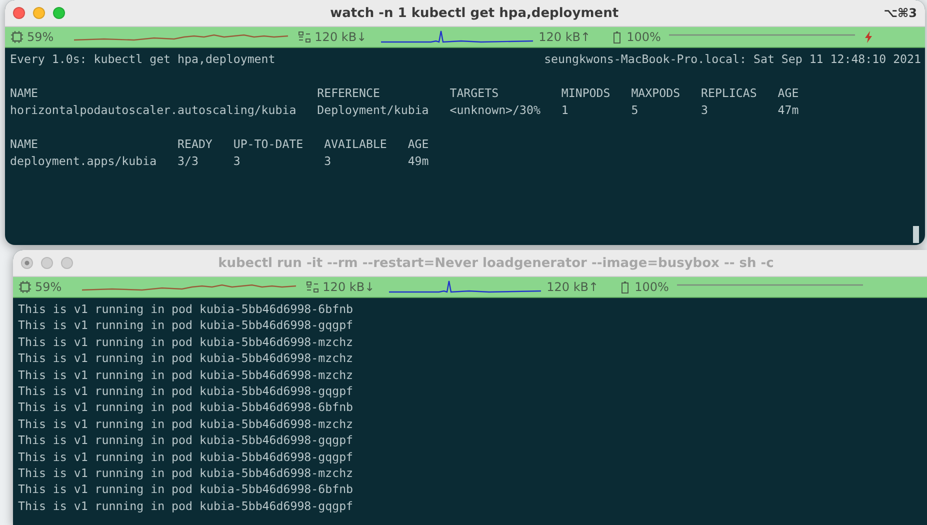  I want to click on column-header: MAXPODS, so click(656, 93).